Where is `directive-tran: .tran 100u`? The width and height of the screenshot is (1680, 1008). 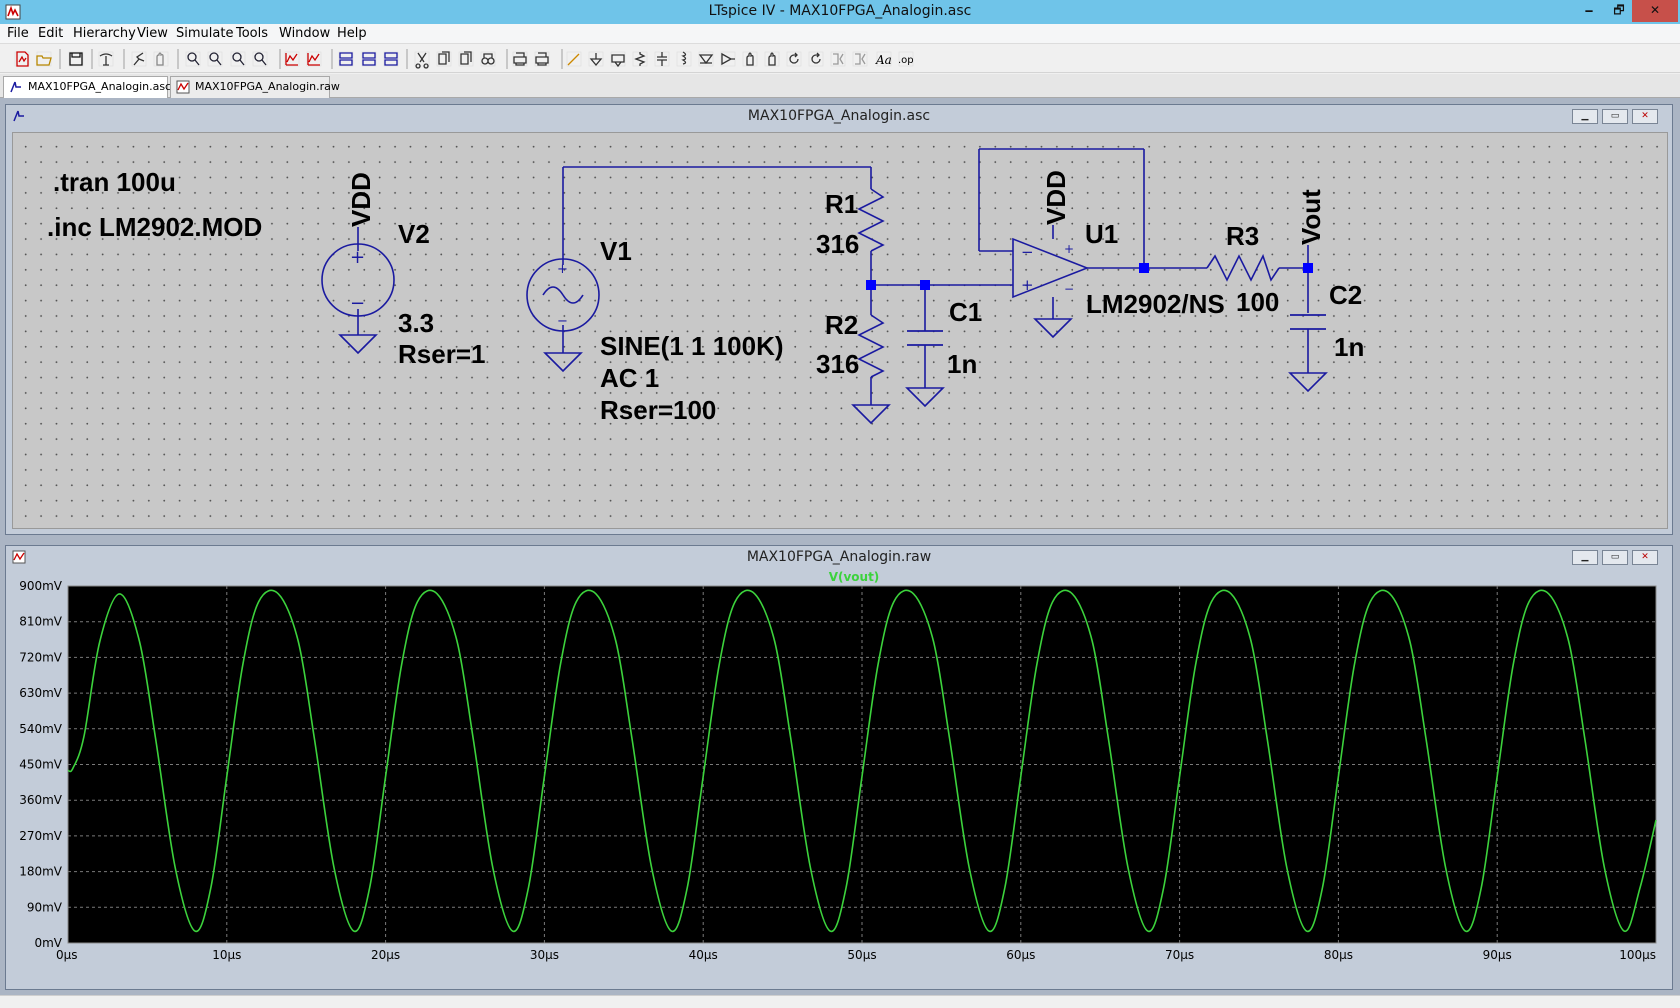 directive-tran: .tran 100u is located at coordinates (114, 182).